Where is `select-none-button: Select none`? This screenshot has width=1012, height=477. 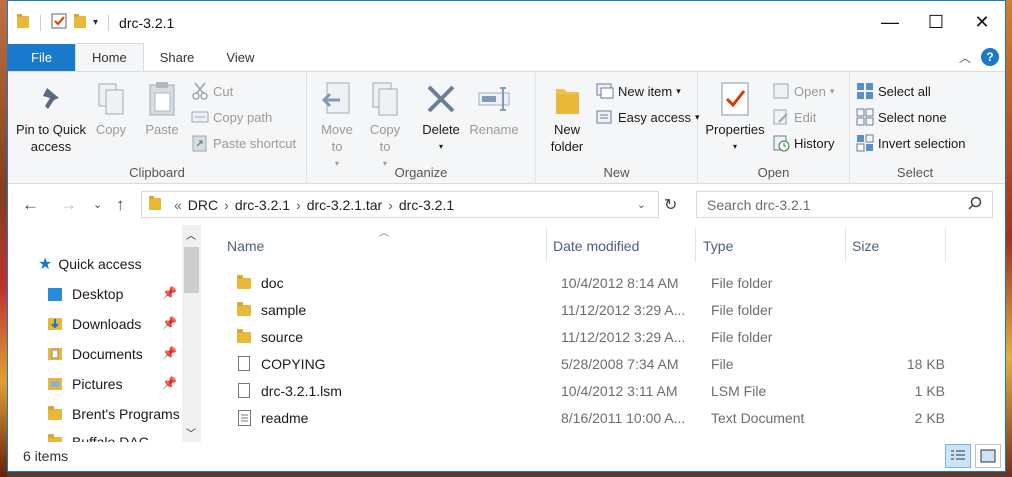
select-none-button: Select none is located at coordinates (901, 117).